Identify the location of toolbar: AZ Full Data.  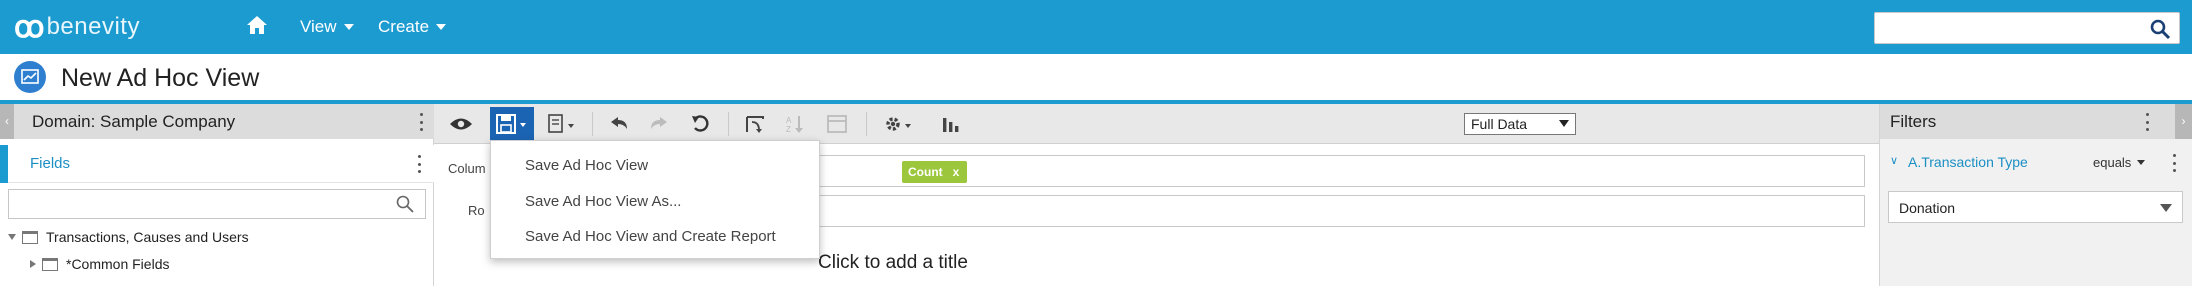
(1156, 124).